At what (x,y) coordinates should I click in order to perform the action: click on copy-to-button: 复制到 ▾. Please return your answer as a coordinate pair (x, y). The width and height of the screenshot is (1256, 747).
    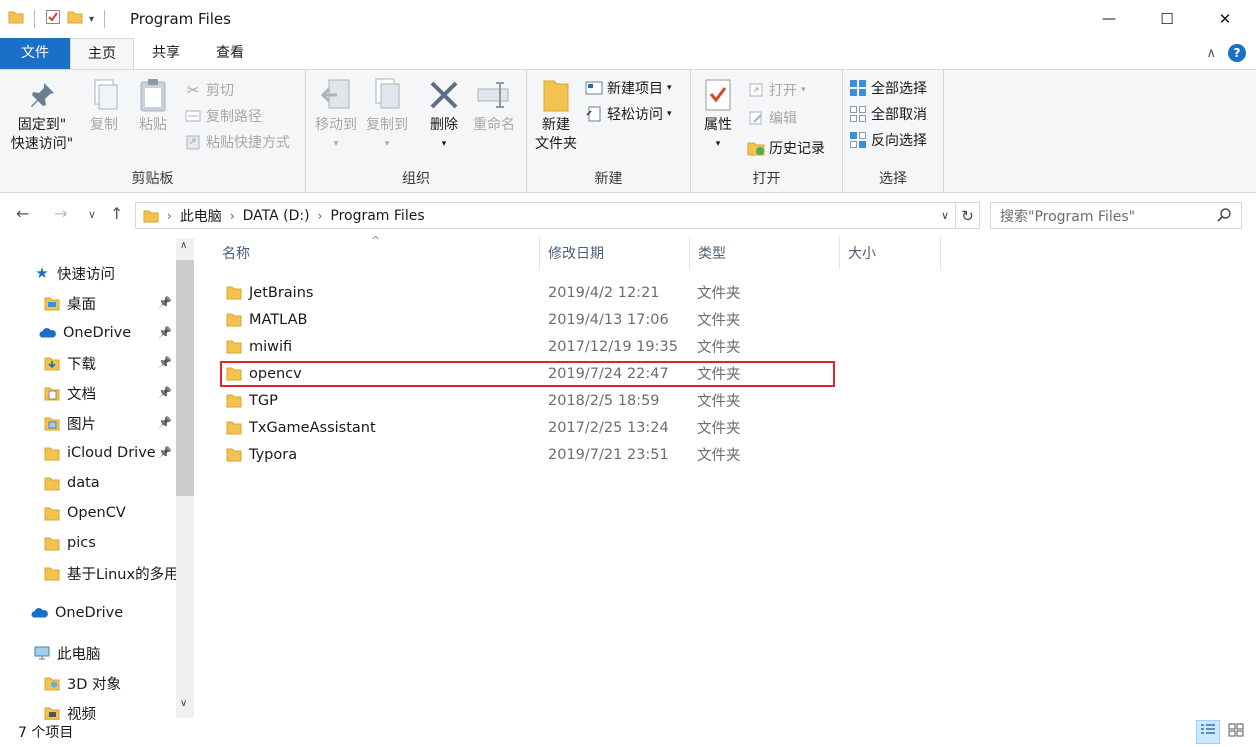
    Looking at the image, I should click on (387, 115).